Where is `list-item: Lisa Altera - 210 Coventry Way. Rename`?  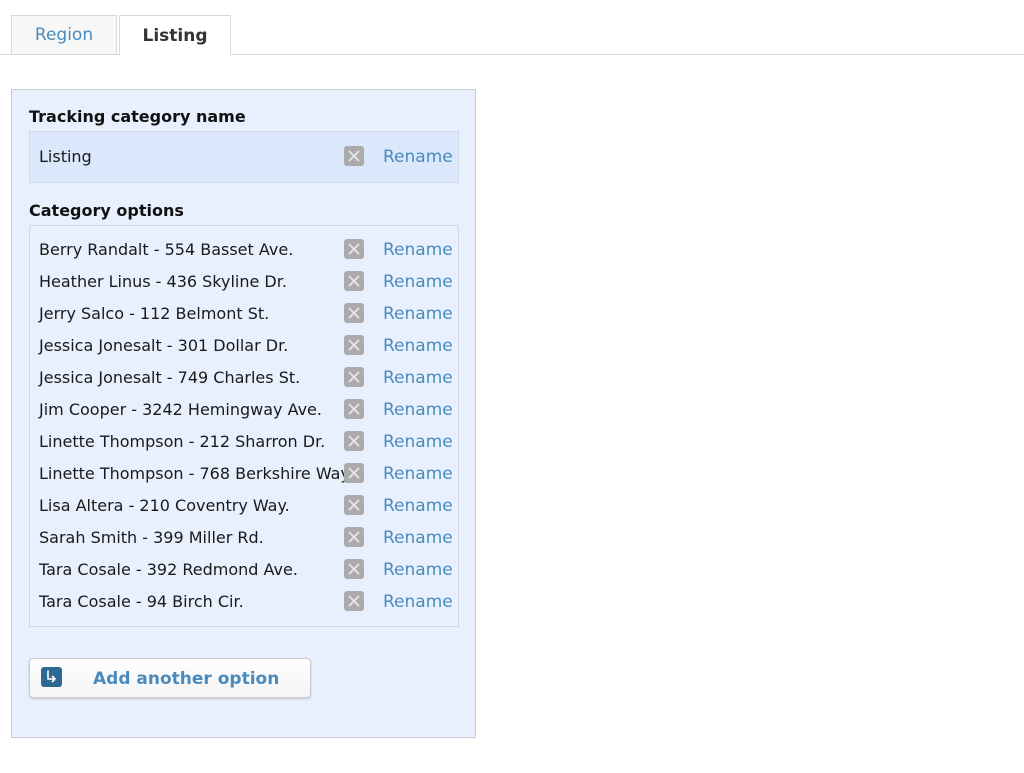
list-item: Lisa Altera - 210 Coventry Way. Rename is located at coordinates (244, 506).